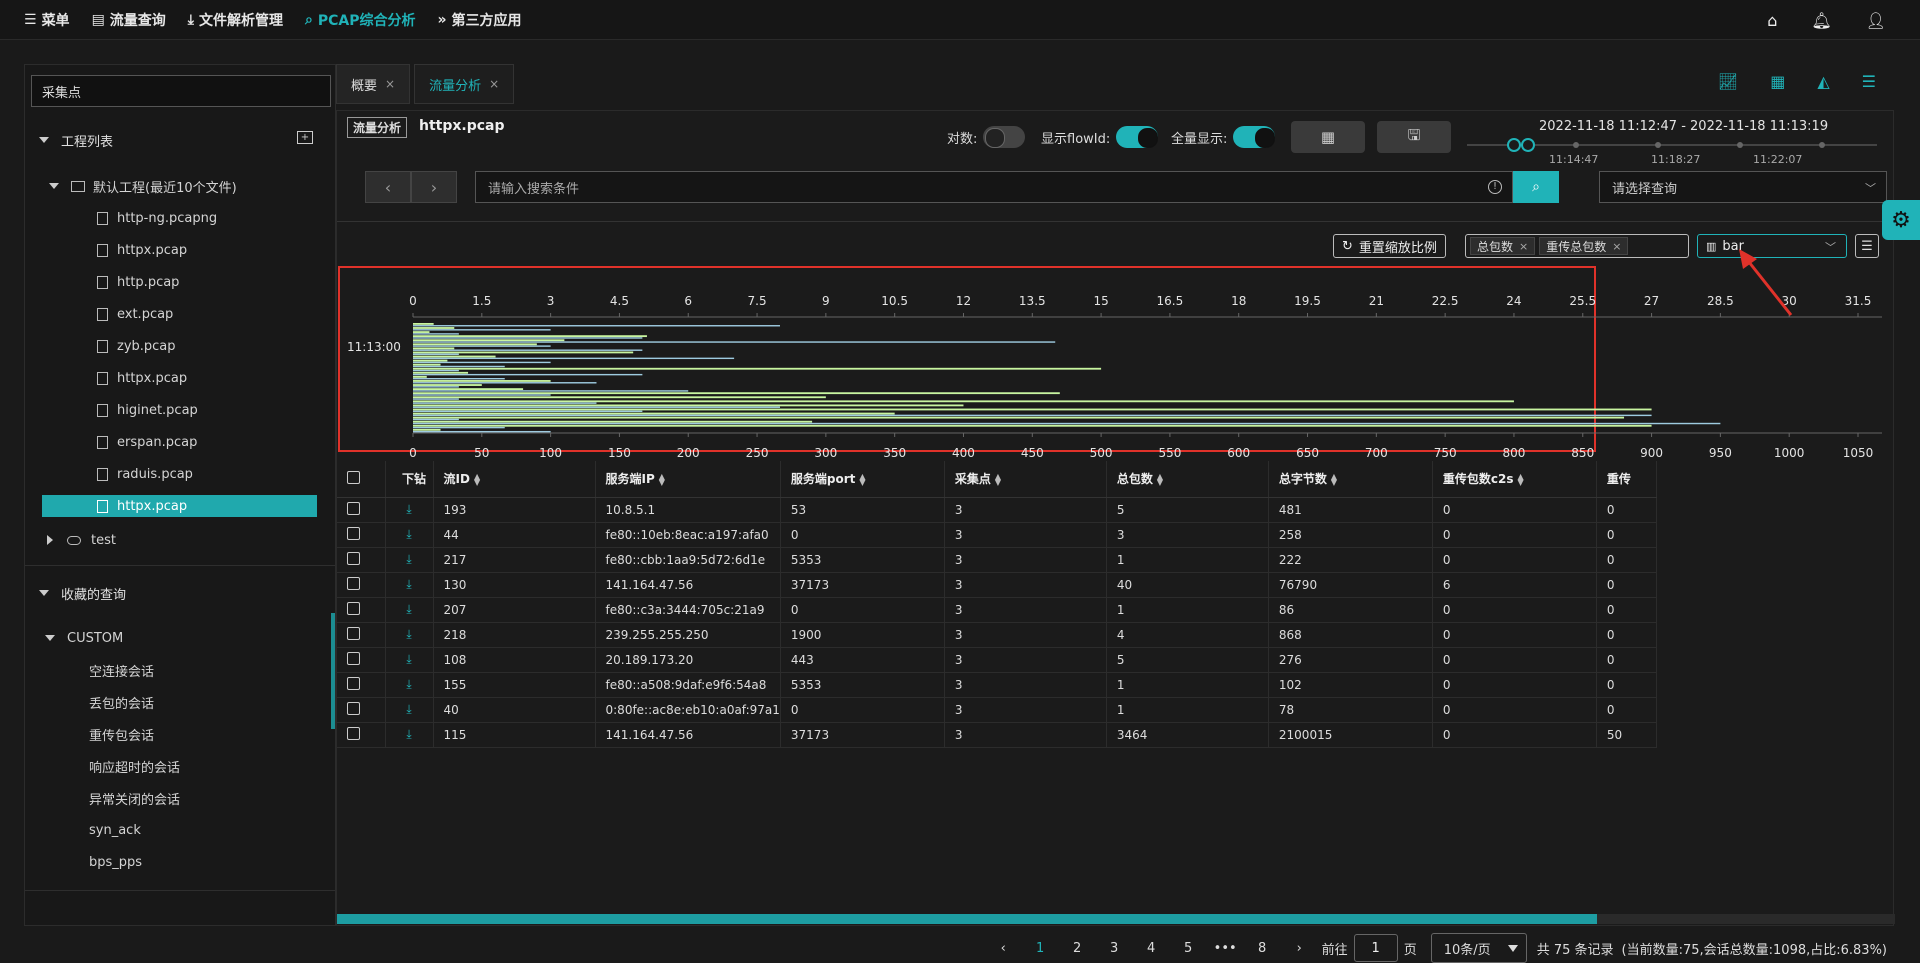  I want to click on table-row: ⤓ 108 20.189.173.20 443 3 5 276 0 0, so click(997, 660).